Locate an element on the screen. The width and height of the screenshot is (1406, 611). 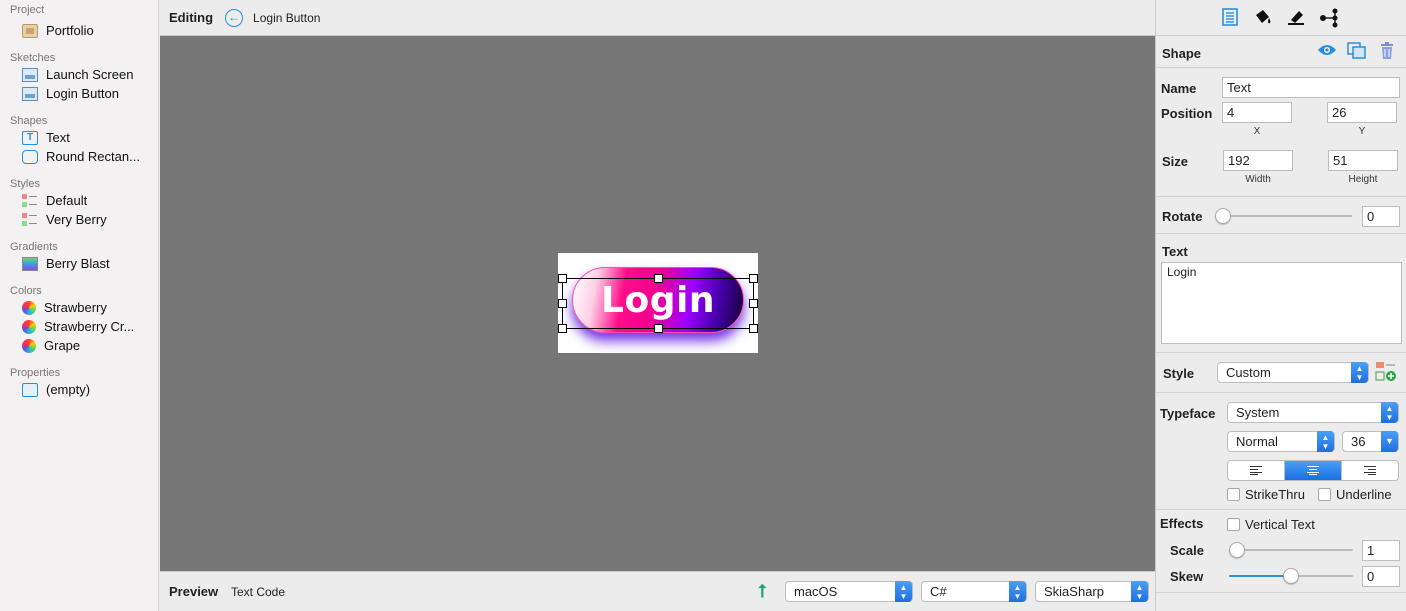
rotate-slider-knob is located at coordinates (1223, 216).